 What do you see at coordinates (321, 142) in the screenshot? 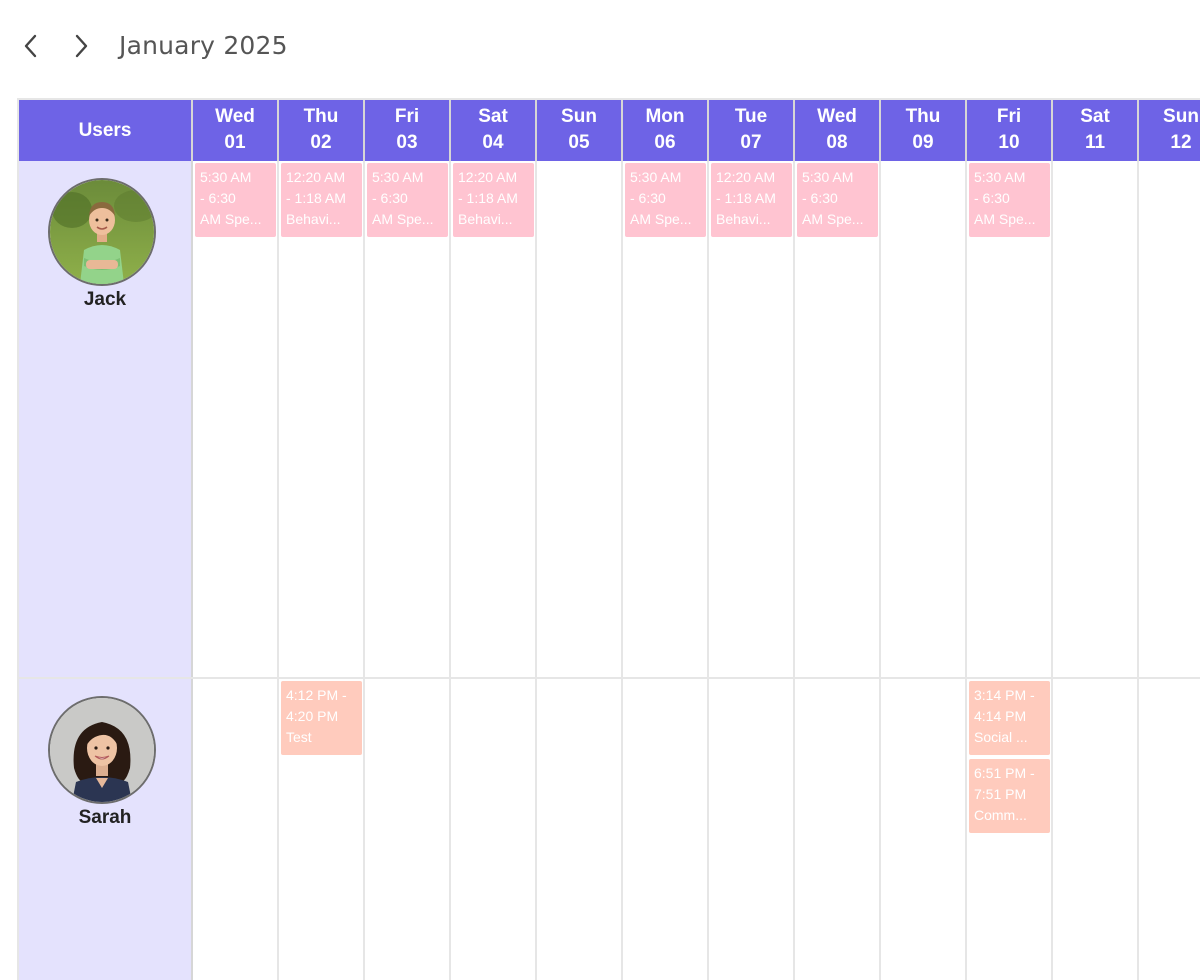
I see `day-number: 02` at bounding box center [321, 142].